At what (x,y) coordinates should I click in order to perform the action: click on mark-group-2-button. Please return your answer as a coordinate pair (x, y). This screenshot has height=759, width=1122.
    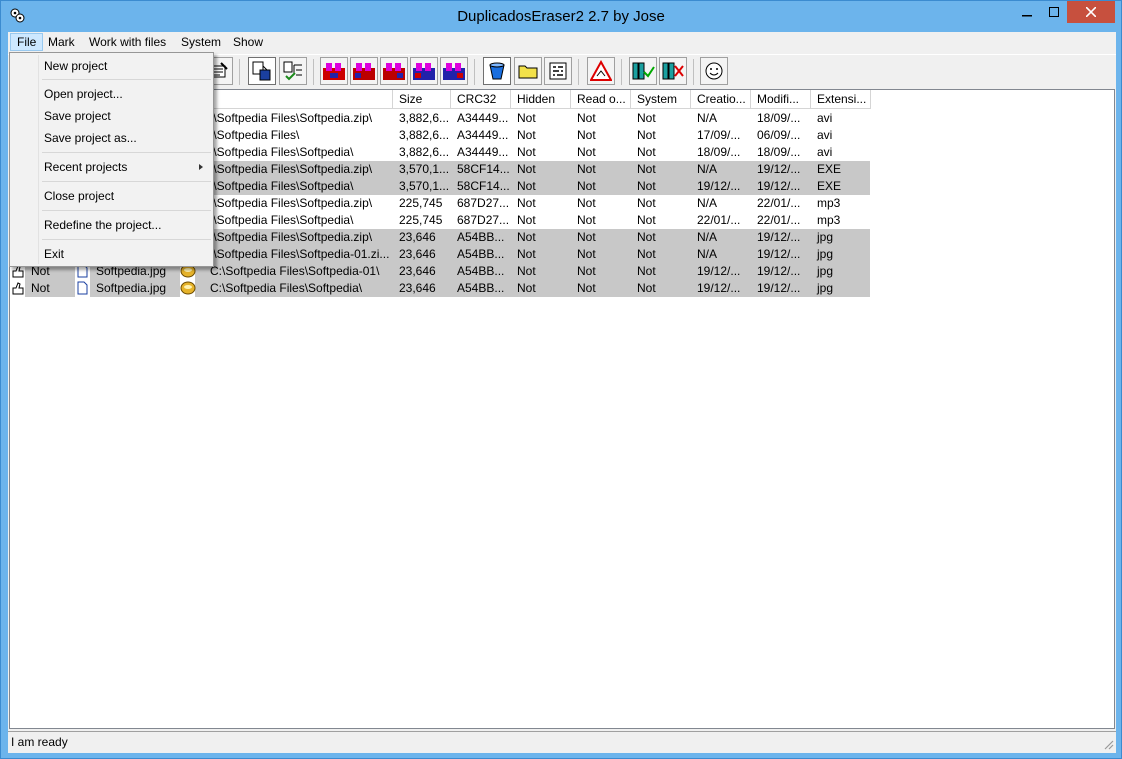
    Looking at the image, I should click on (364, 71).